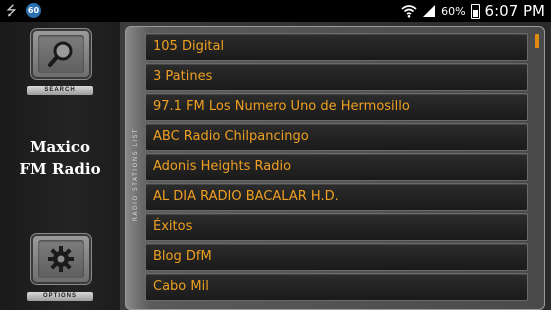 The image size is (551, 310). I want to click on station-name: AL DIA RADIO BACALAR H.D., so click(246, 196).